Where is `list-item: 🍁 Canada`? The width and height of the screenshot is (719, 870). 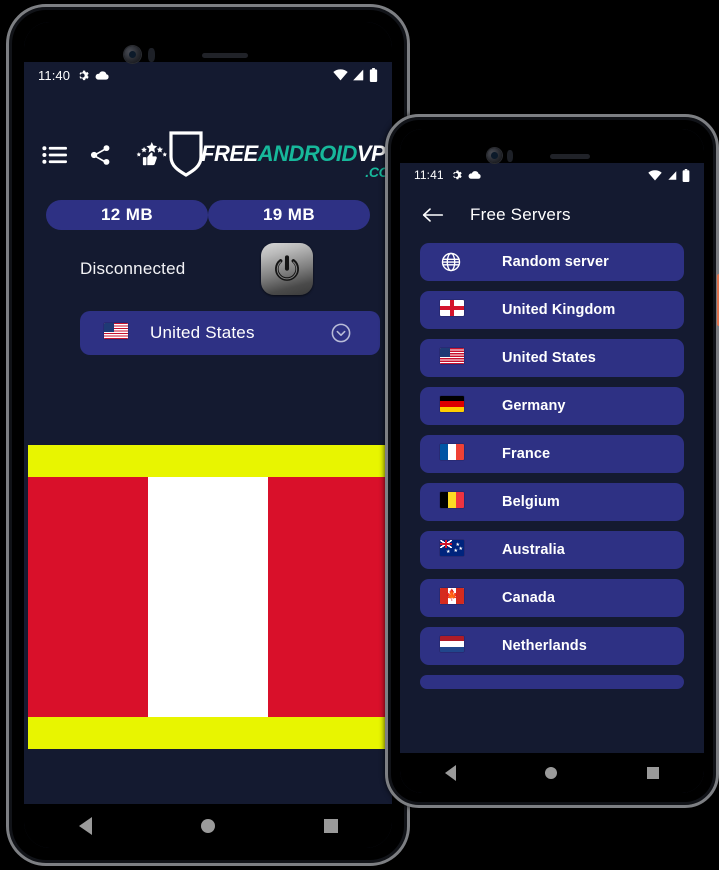 list-item: 🍁 Canada is located at coordinates (552, 598).